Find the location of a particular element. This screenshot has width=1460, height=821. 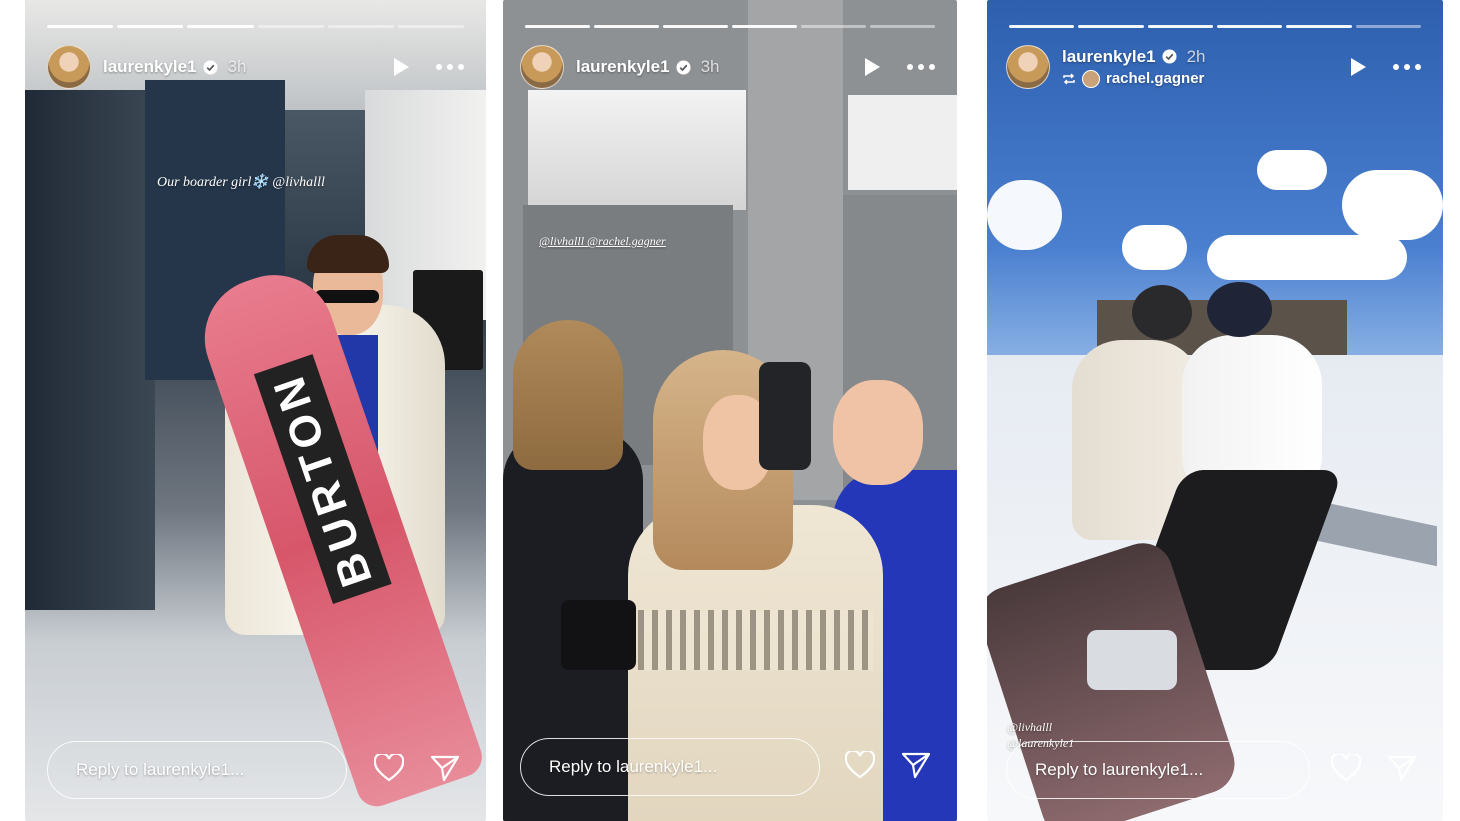

repost-icon is located at coordinates (1069, 78).